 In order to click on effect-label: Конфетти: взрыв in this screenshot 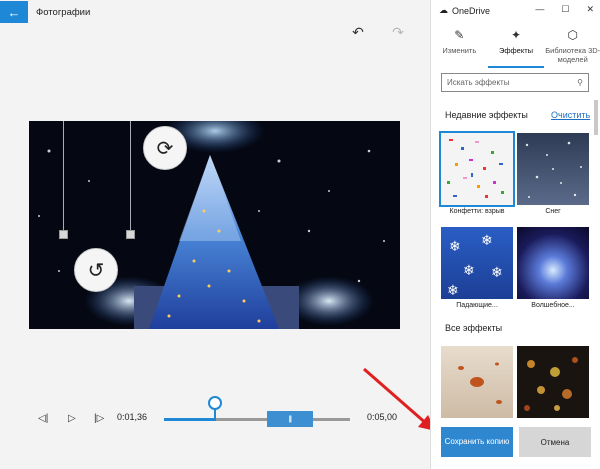, I will do `click(477, 211)`.